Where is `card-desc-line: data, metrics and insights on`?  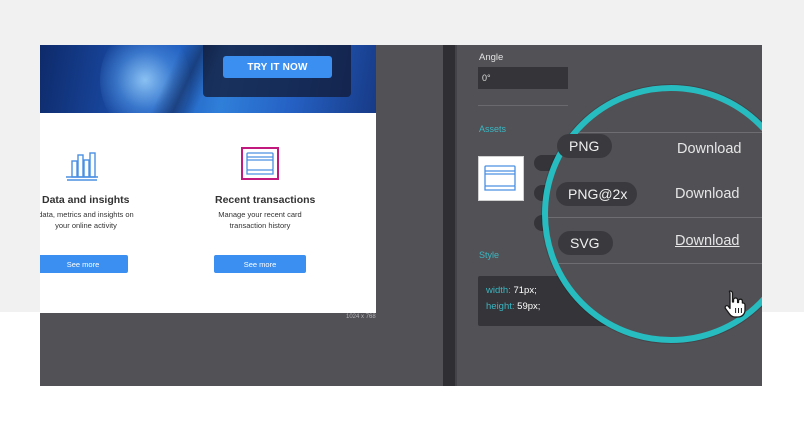 card-desc-line: data, metrics and insights on is located at coordinates (88, 214).